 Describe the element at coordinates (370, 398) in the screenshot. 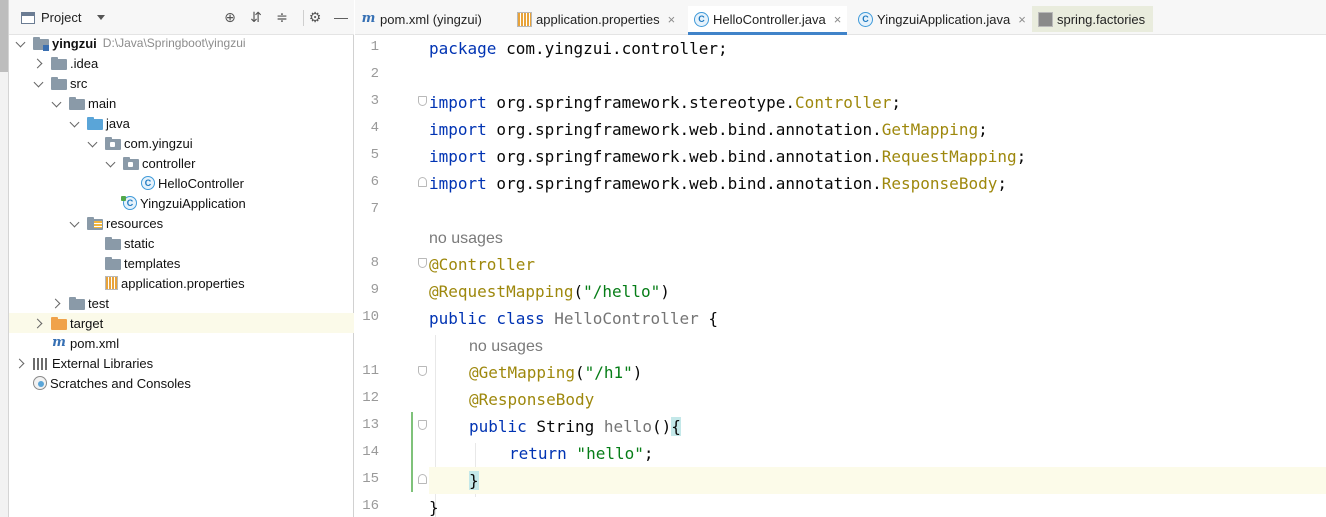

I see `line-number: 12` at that location.